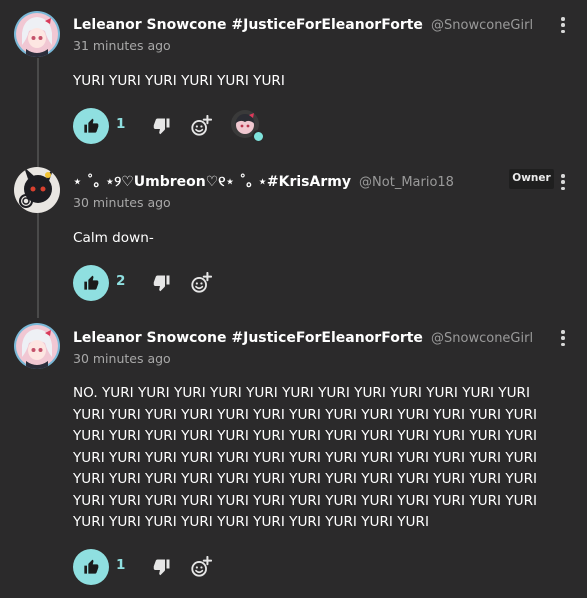 The width and height of the screenshot is (587, 598). I want to click on comment-text: Calm down-, so click(113, 238).